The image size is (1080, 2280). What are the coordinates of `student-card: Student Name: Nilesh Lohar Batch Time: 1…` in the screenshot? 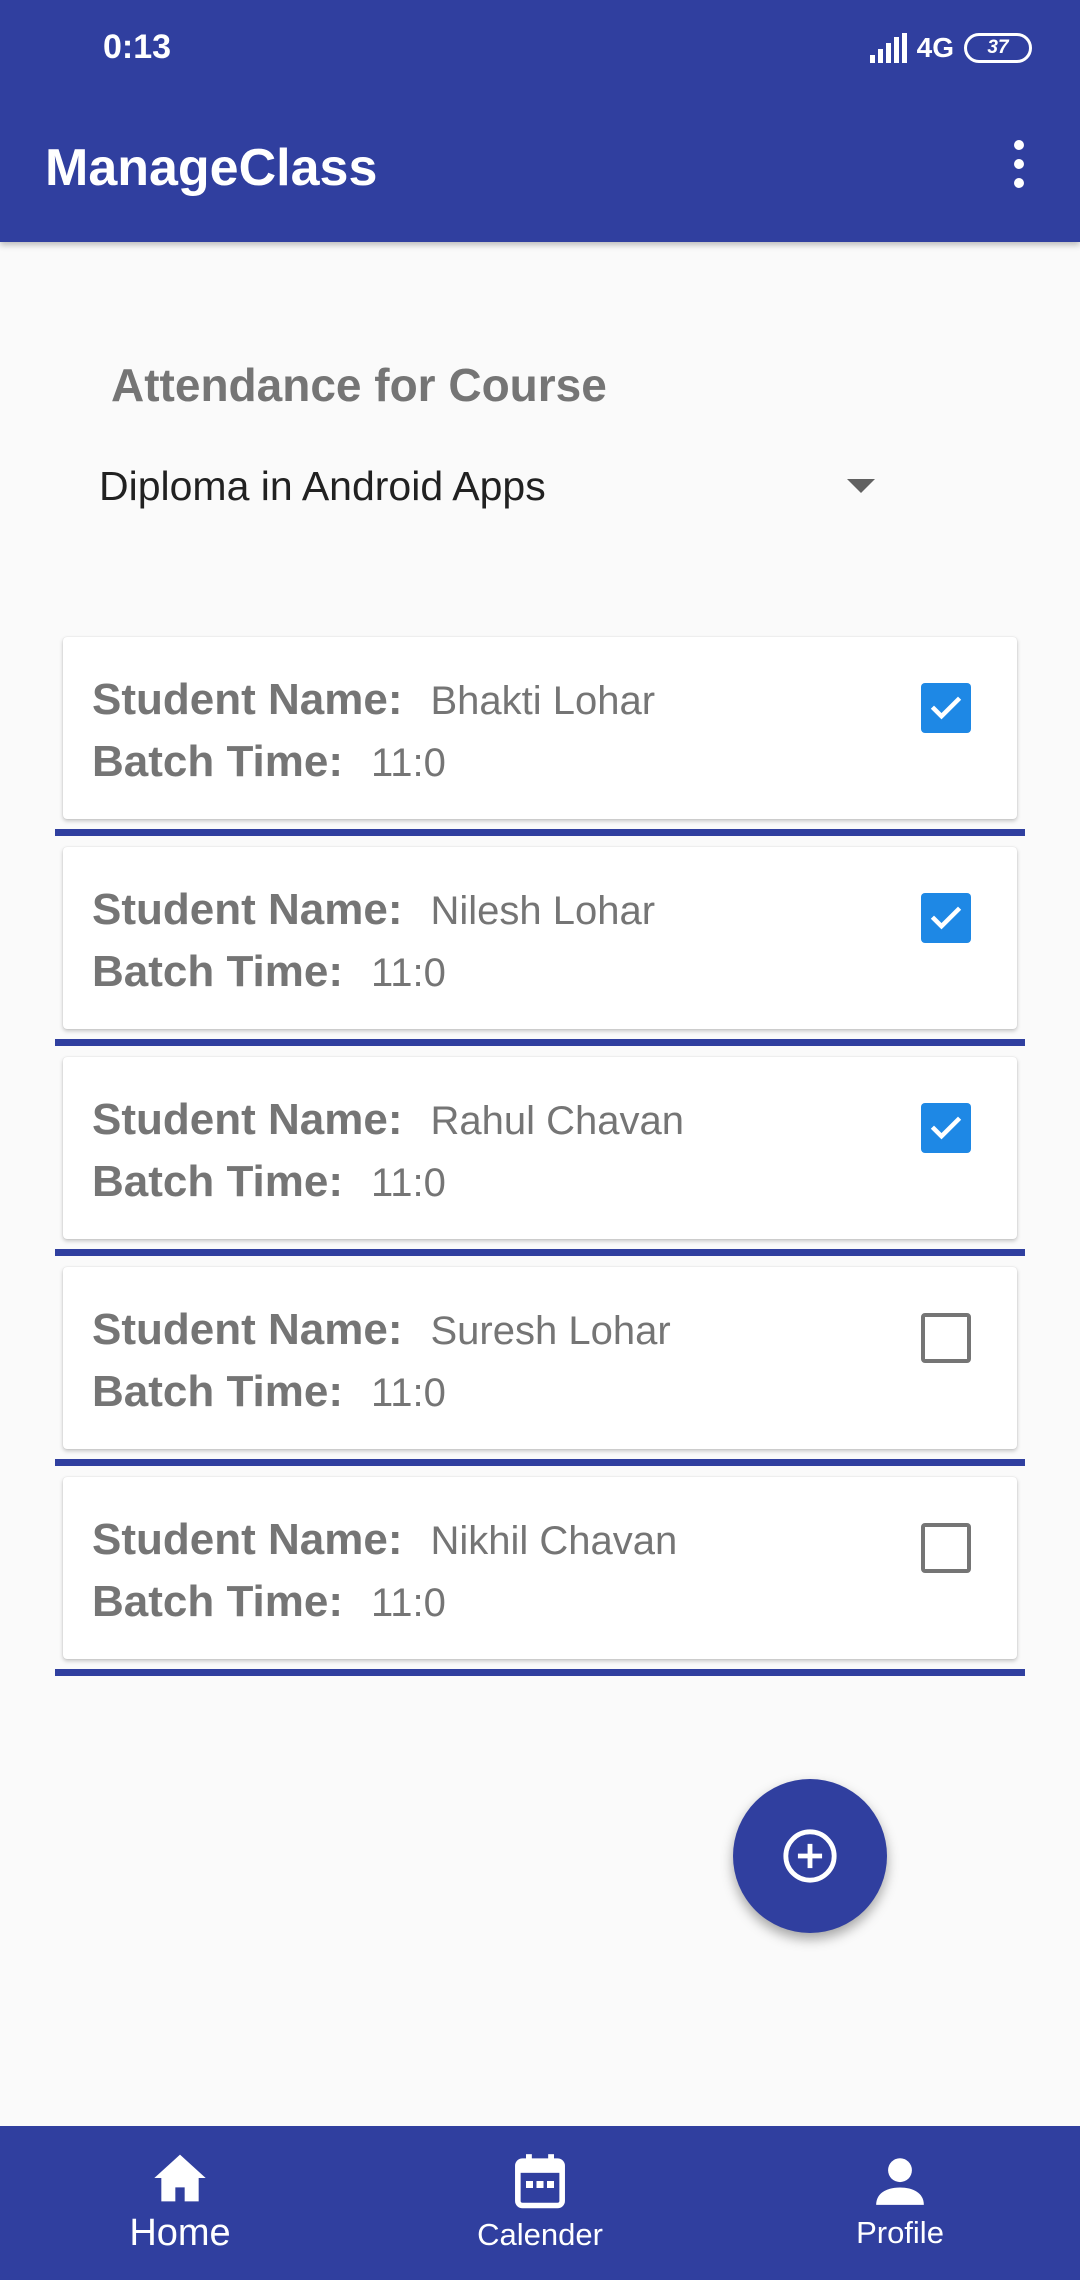 It's located at (540, 938).